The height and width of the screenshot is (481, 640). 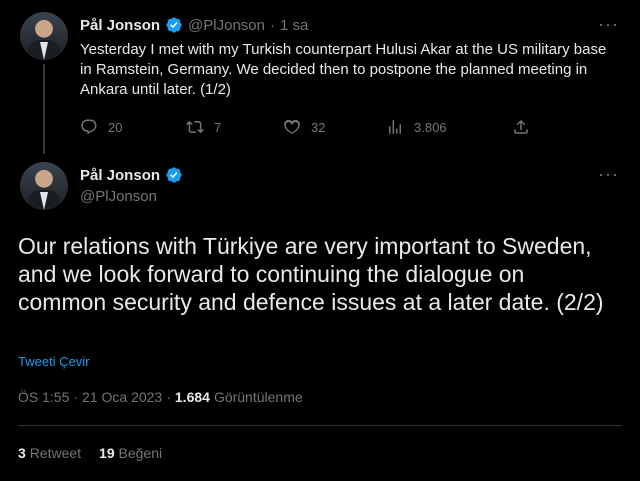 What do you see at coordinates (258, 397) in the screenshot?
I see `views-label: Görüntülenme` at bounding box center [258, 397].